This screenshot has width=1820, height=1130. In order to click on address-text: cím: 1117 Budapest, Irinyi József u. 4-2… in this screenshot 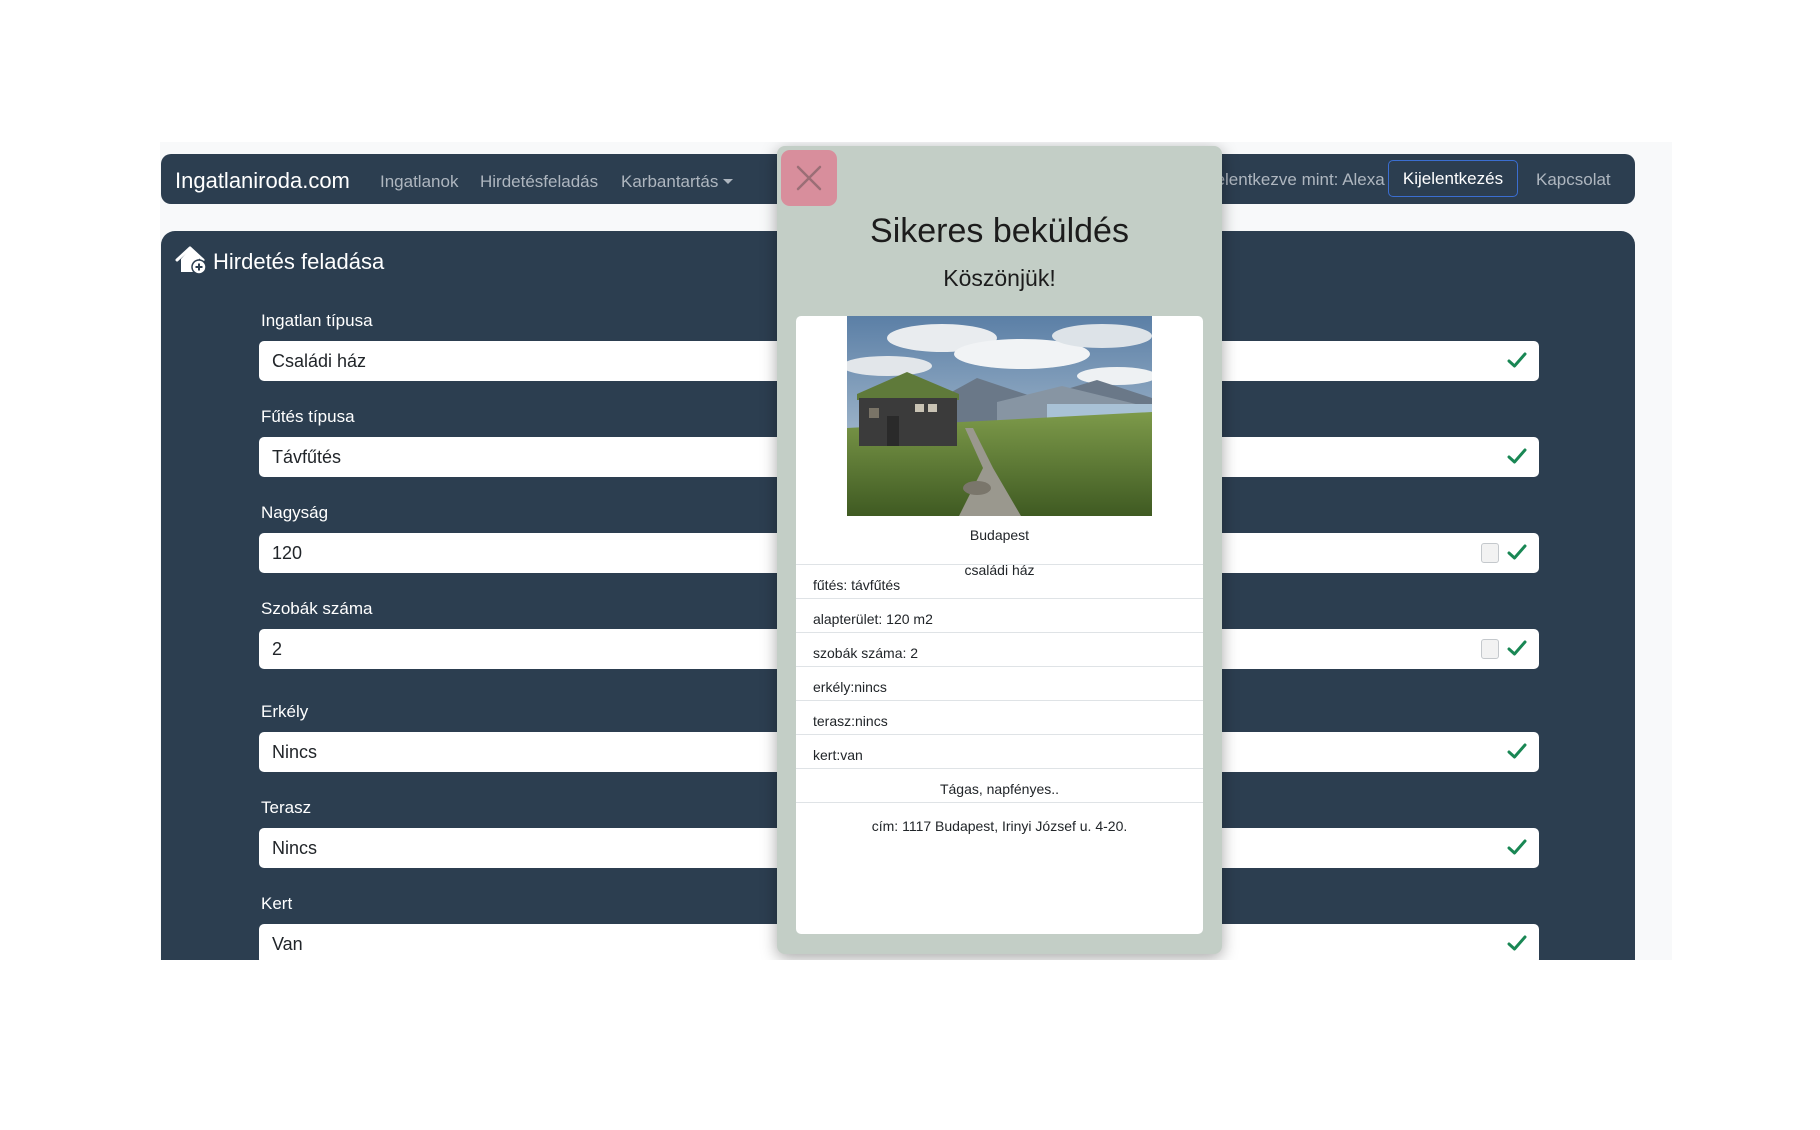, I will do `click(999, 826)`.